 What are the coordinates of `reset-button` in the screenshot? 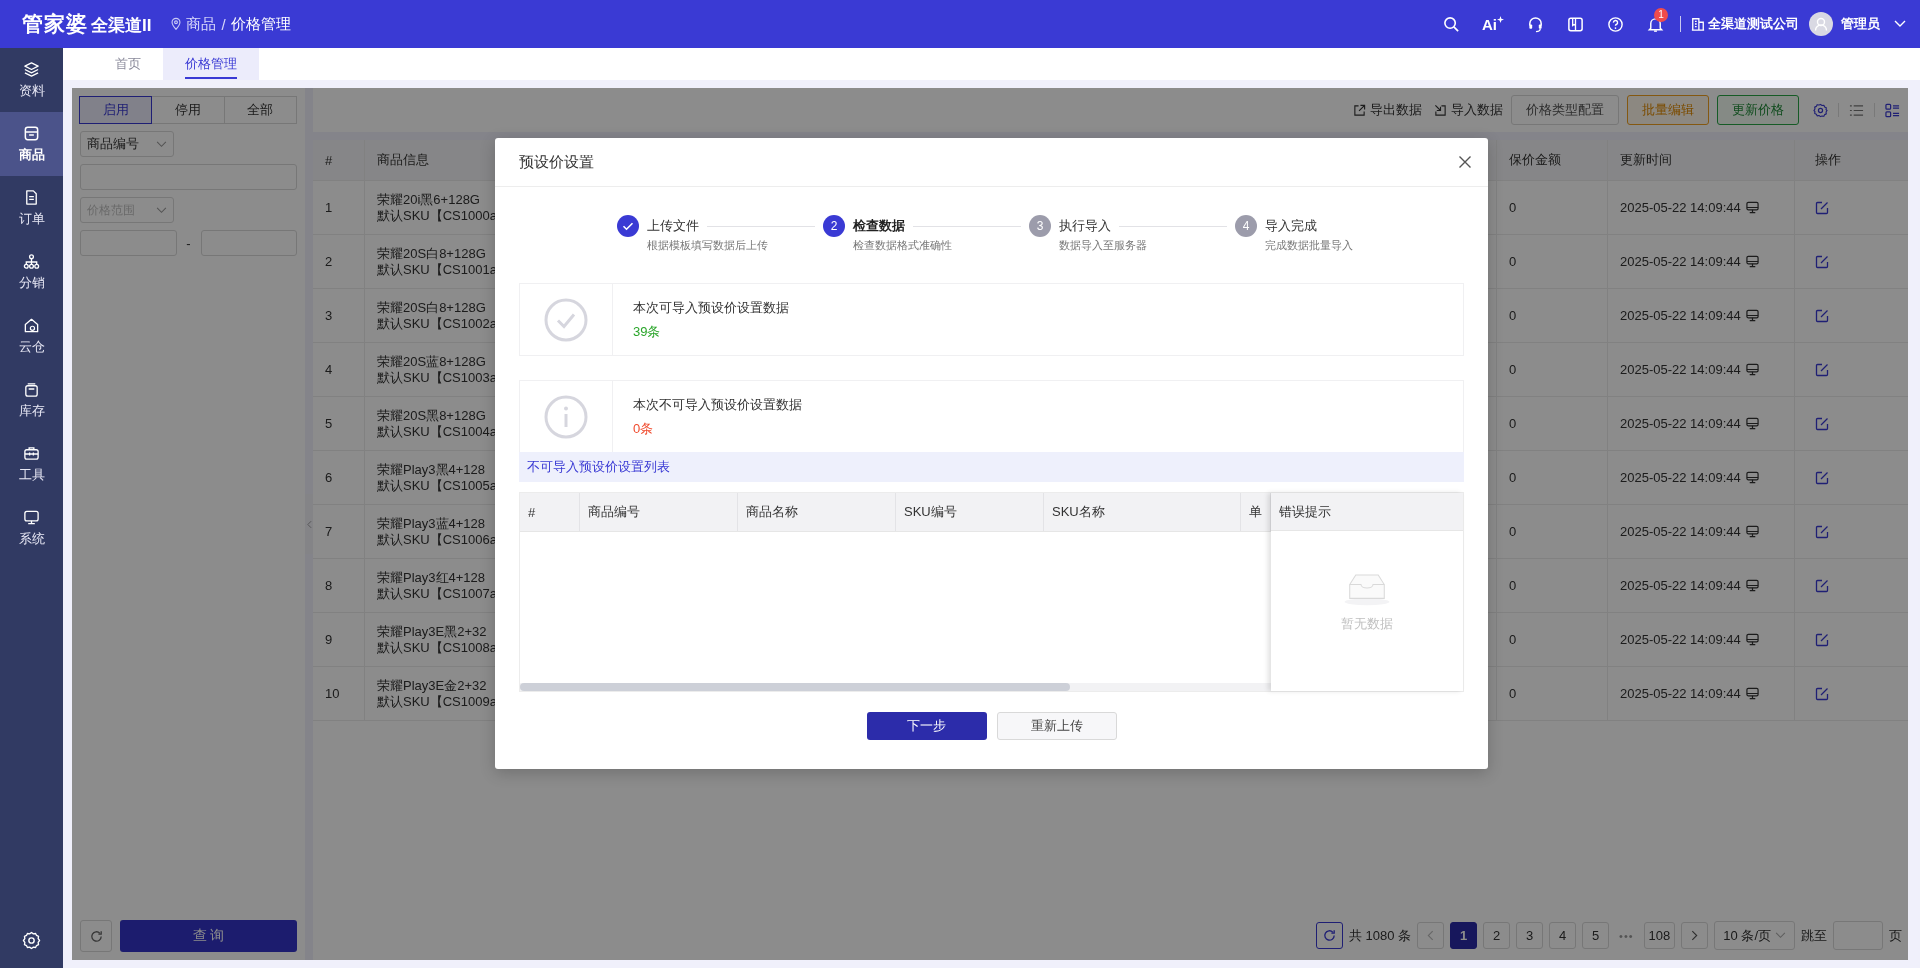 It's located at (96, 936).